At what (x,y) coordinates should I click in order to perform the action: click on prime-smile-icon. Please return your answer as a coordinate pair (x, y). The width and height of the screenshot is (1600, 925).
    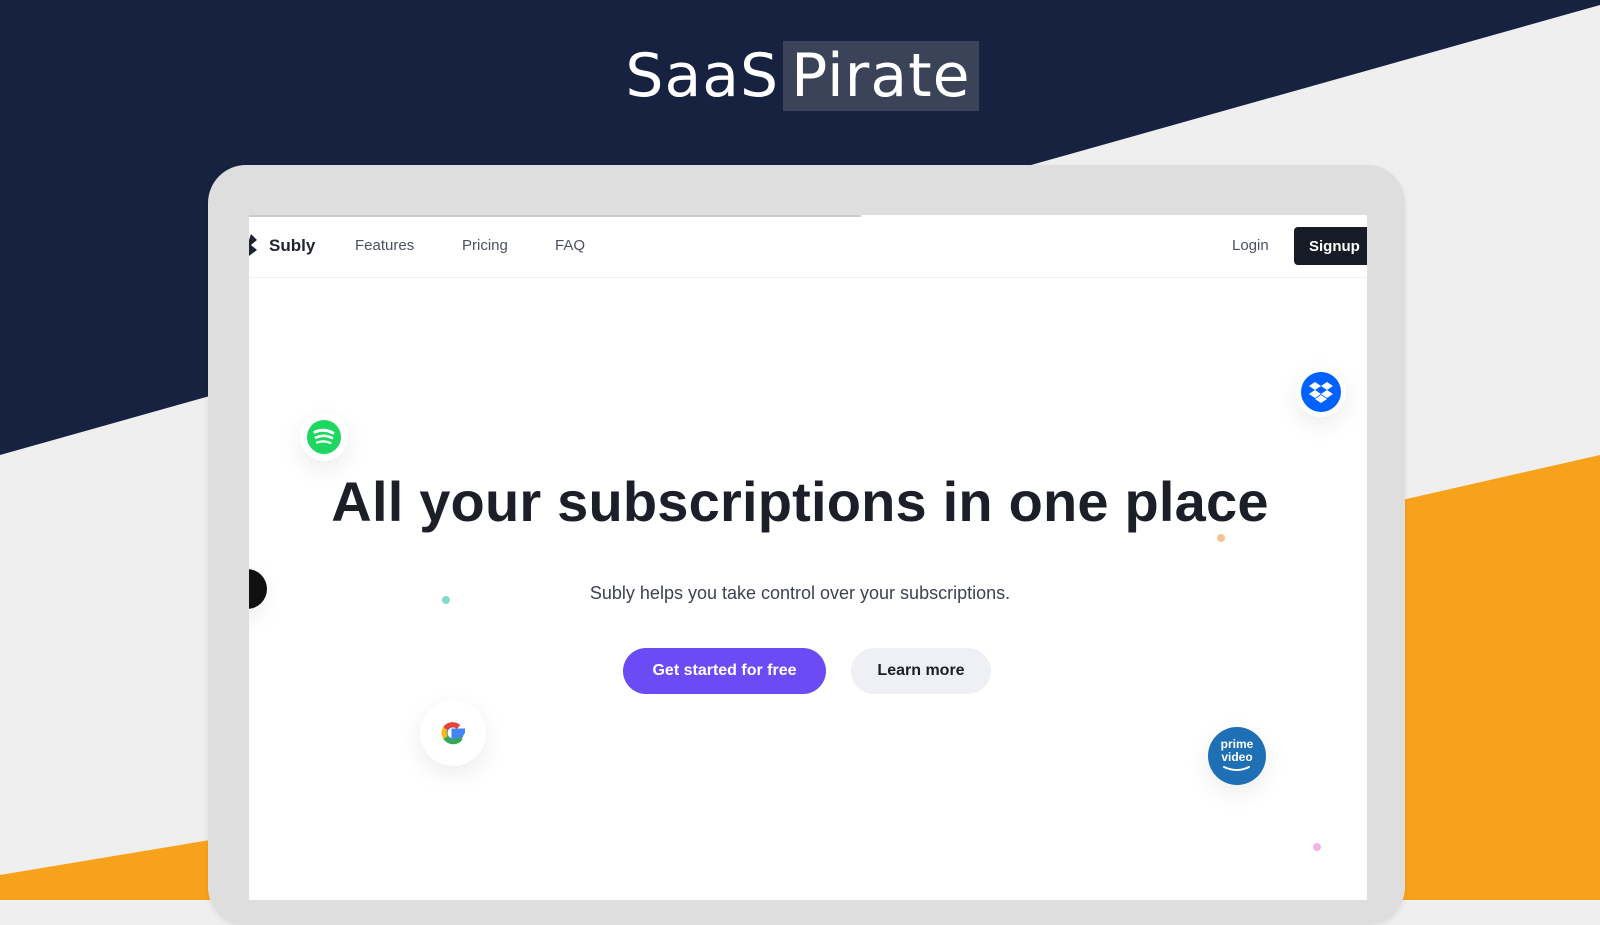
    Looking at the image, I should click on (1236, 768).